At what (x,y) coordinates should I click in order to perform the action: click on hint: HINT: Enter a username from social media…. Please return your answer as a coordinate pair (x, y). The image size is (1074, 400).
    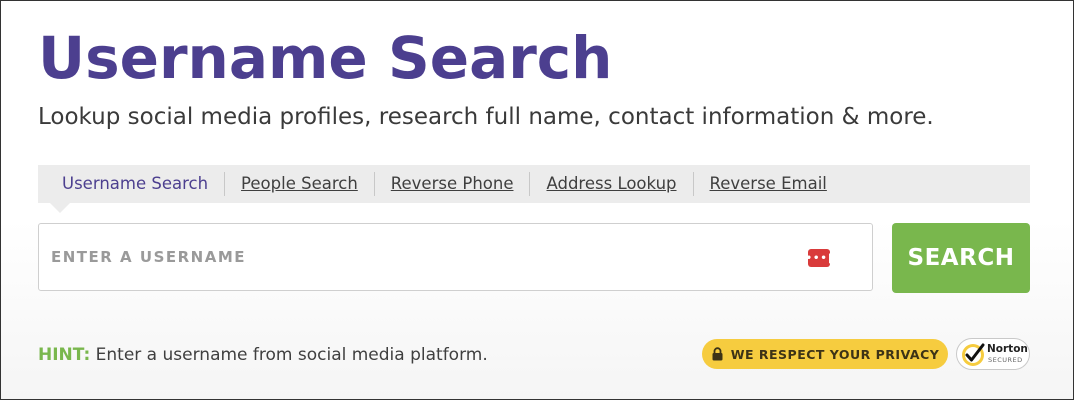
    Looking at the image, I should click on (263, 355).